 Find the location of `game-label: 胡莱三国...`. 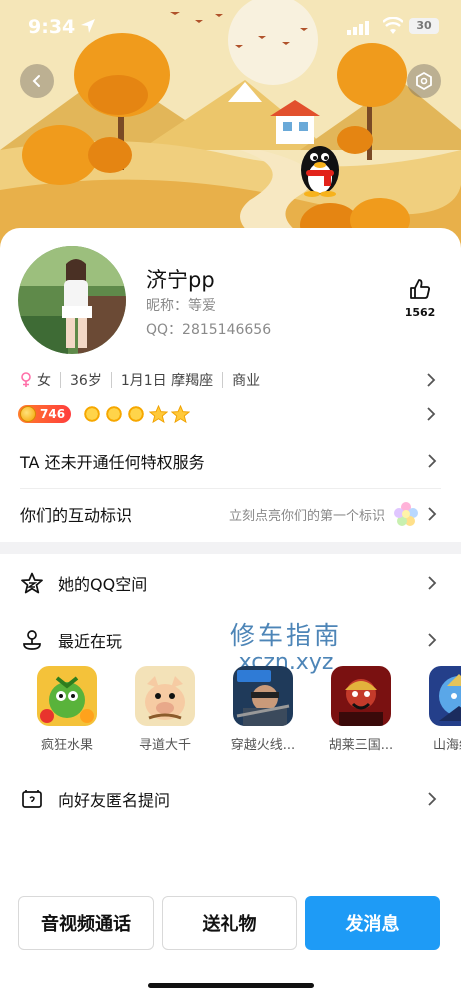

game-label: 胡莱三国... is located at coordinates (361, 745).